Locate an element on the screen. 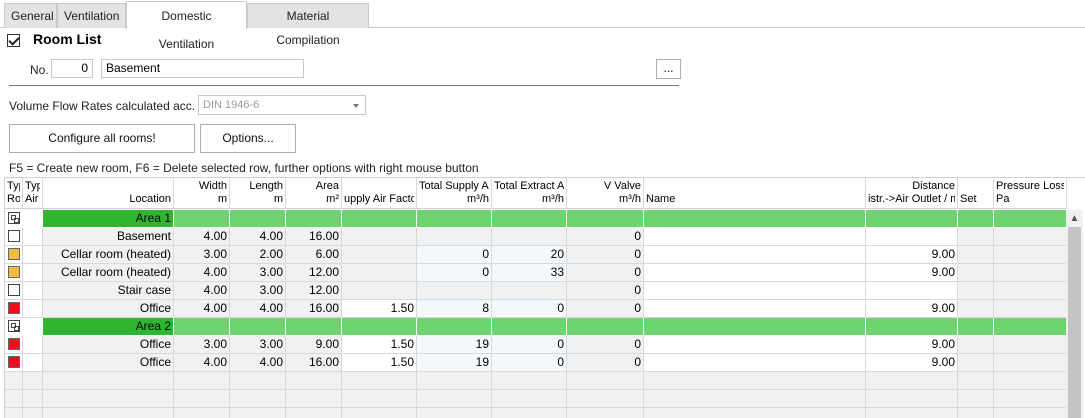 The image size is (1085, 418). cell-area: 16.00 is located at coordinates (314, 309).